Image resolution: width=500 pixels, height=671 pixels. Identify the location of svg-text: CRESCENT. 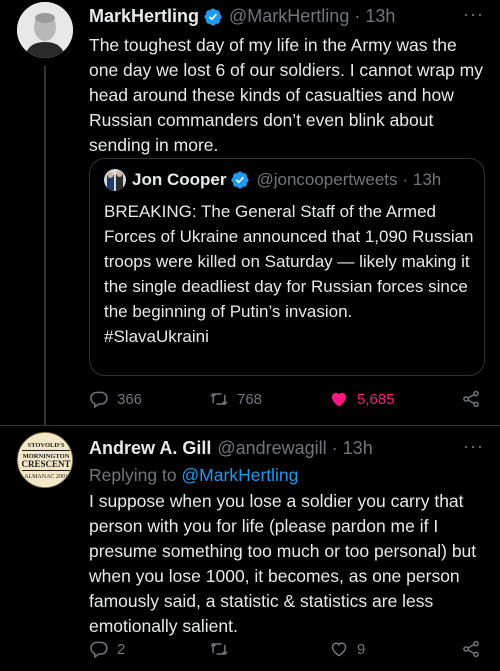
(45, 464).